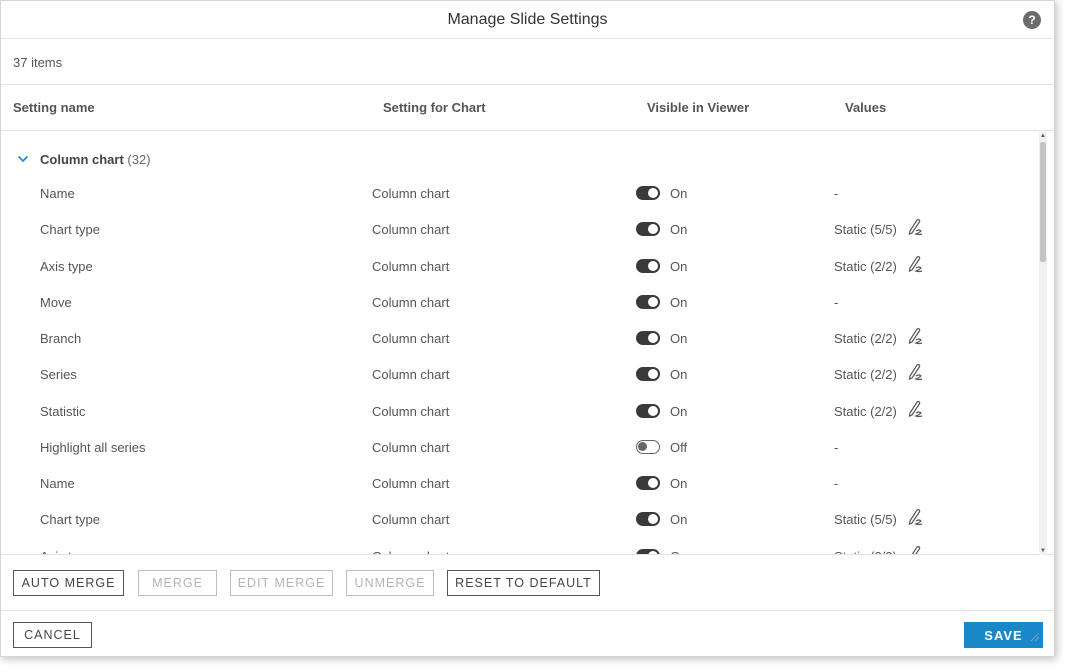 The width and height of the screenshot is (1070, 672). What do you see at coordinates (93, 447) in the screenshot?
I see `setting-name: Highlight all series` at bounding box center [93, 447].